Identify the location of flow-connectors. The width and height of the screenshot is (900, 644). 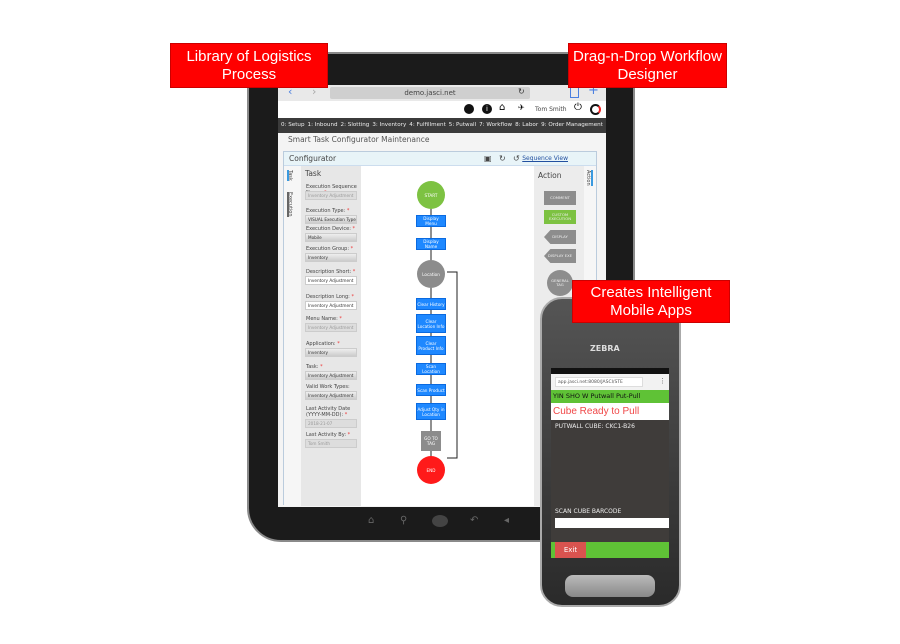
(444, 336).